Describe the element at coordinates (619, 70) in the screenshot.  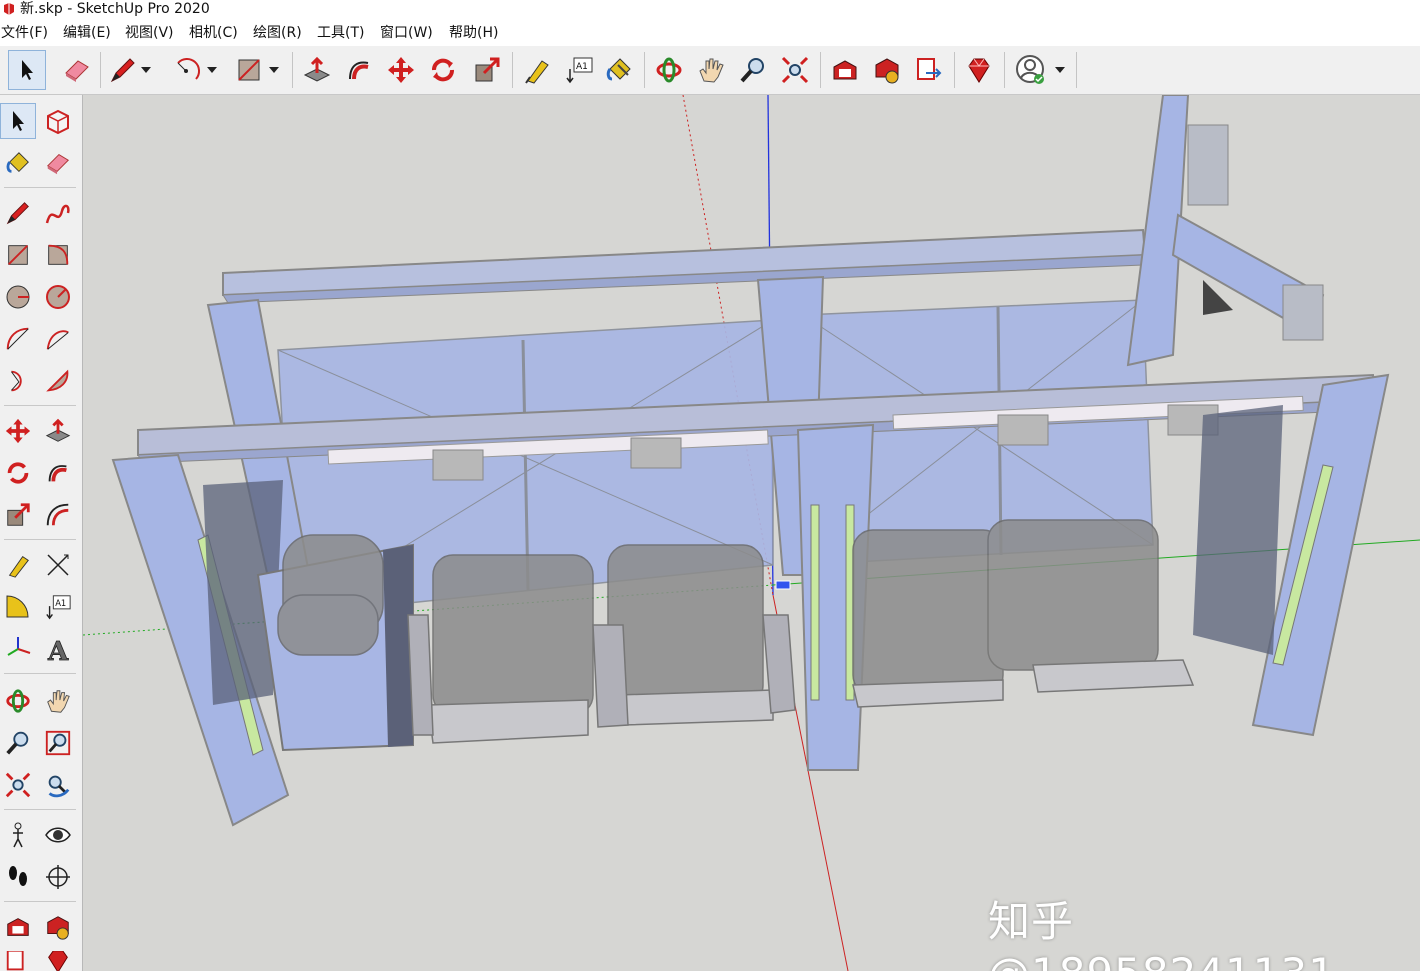
I see `paint-bucket-tool-button` at that location.